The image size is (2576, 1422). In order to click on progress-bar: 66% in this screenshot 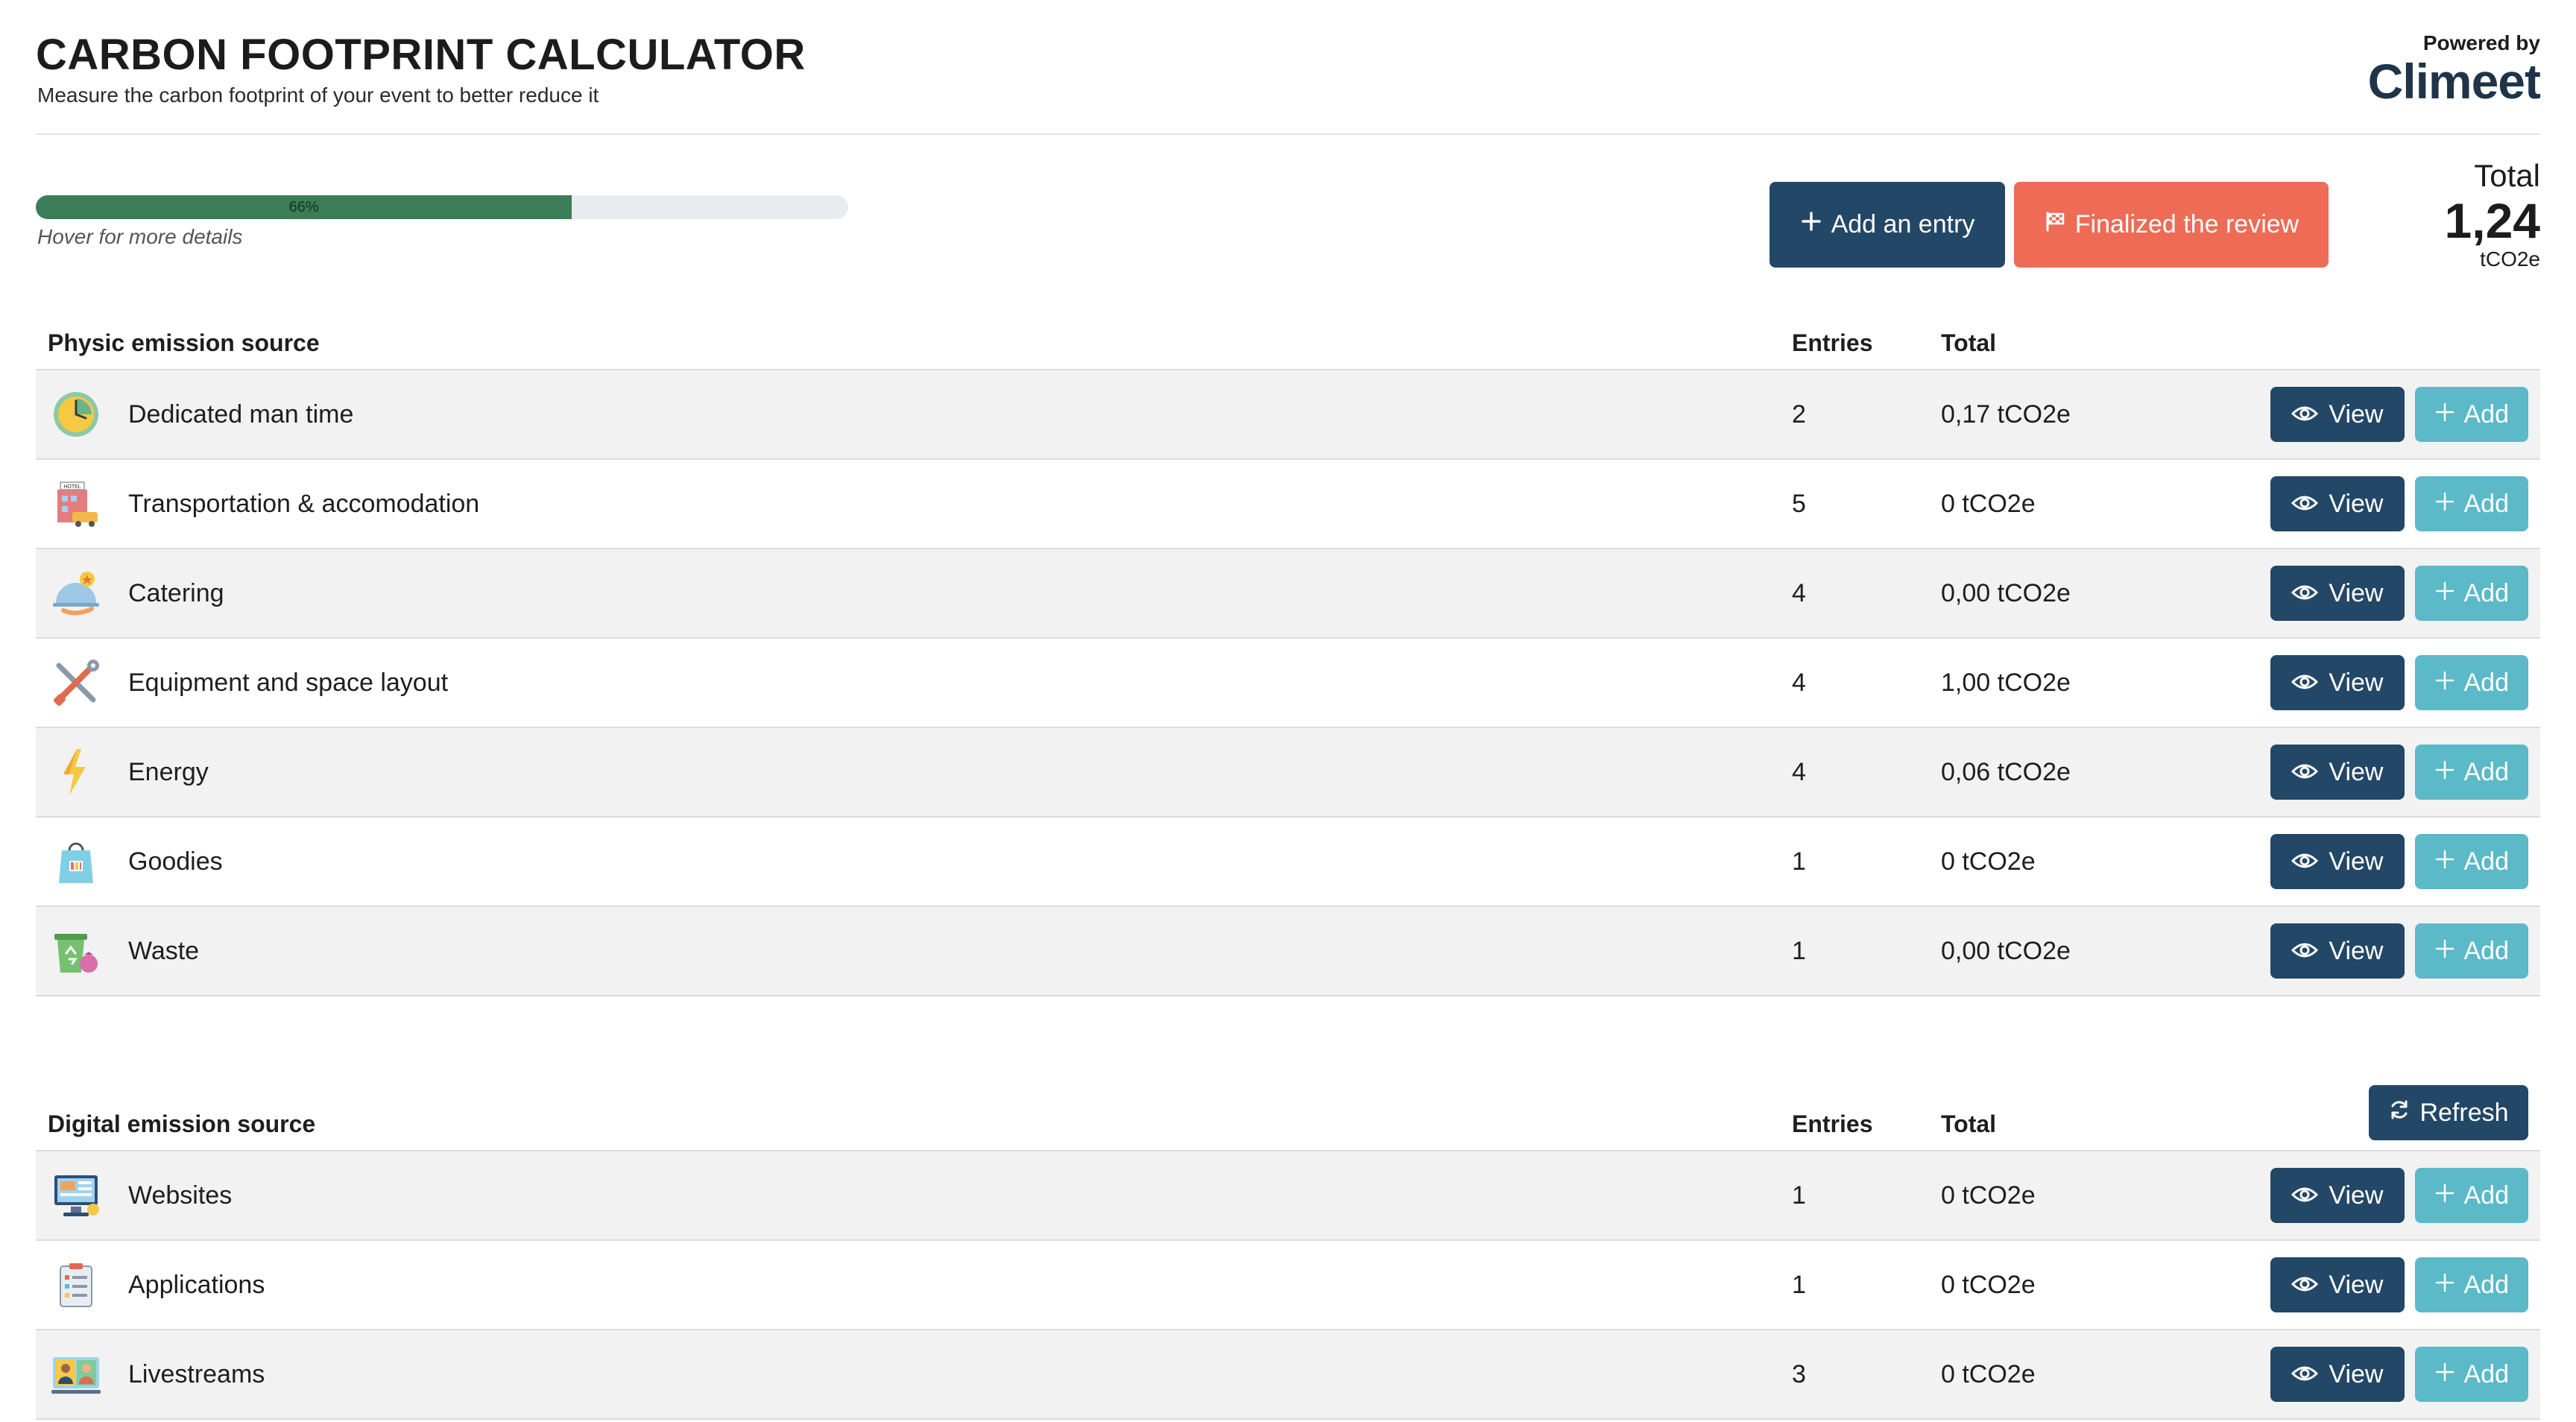, I will do `click(442, 207)`.